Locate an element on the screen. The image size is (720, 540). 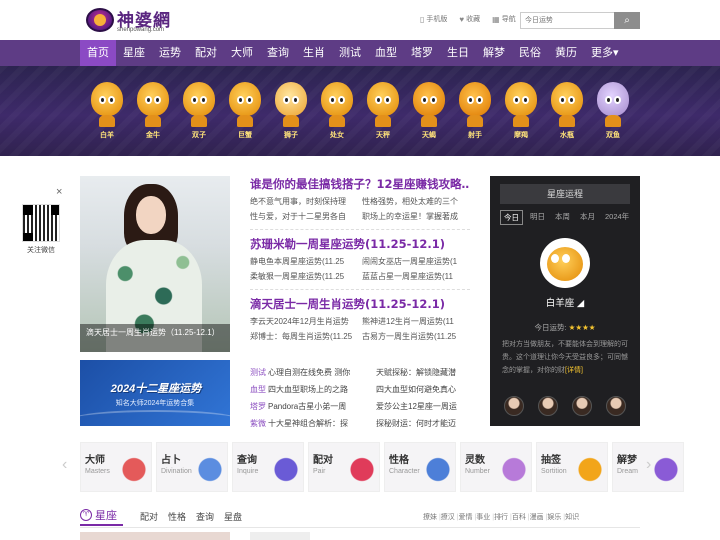
headline-link: 郑博士：每周生肖运势(11.25 is located at coordinates (306, 337).